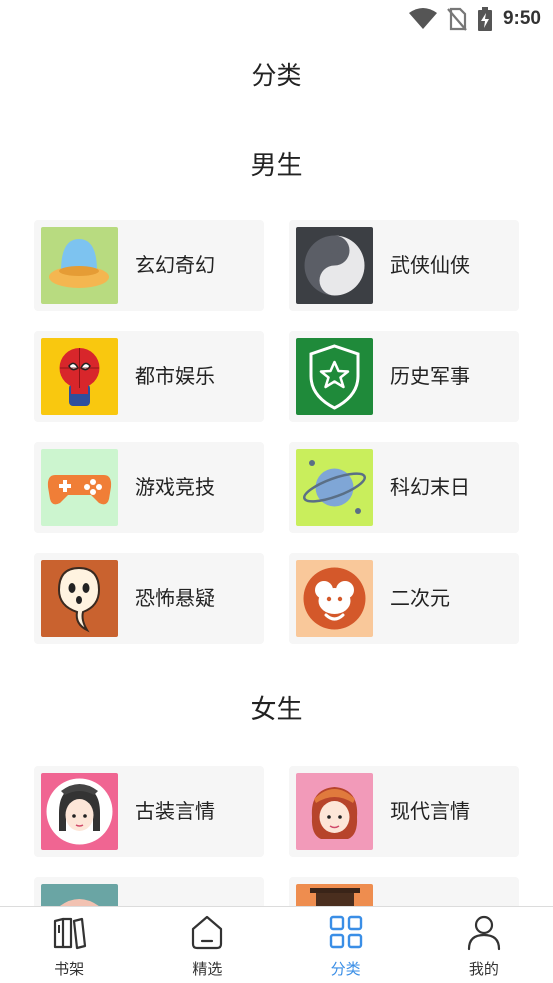 This screenshot has height=983, width=553. What do you see at coordinates (474, 19) in the screenshot?
I see `status-icons: 9:50` at bounding box center [474, 19].